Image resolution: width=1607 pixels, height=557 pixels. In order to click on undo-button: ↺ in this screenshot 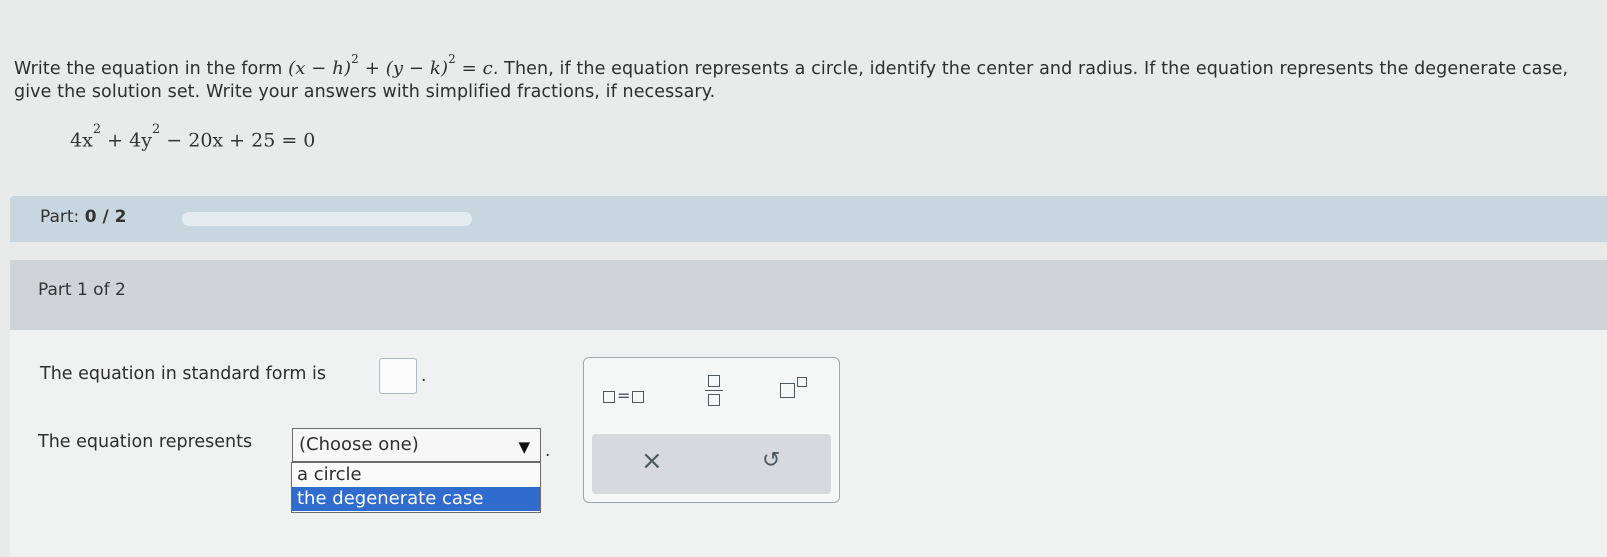, I will do `click(771, 460)`.